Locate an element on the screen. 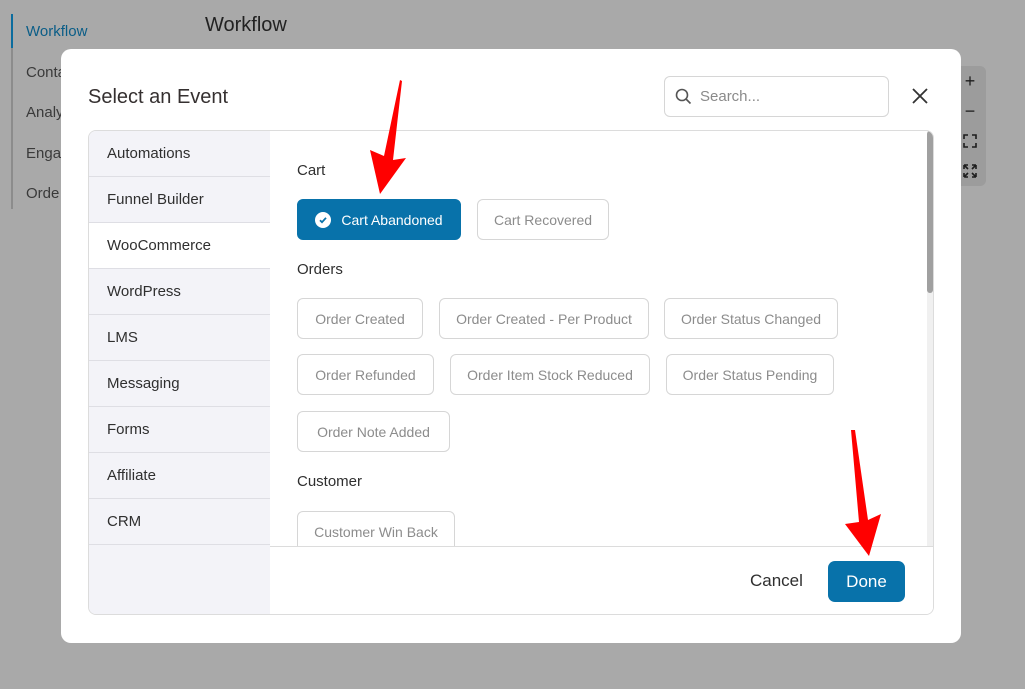 The height and width of the screenshot is (689, 1025). category-funnel-builder: Funnel Builder is located at coordinates (179, 200).